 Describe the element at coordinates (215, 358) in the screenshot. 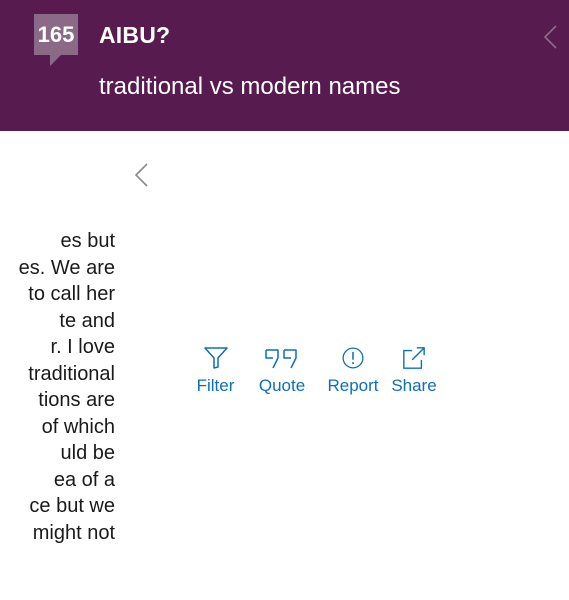

I see `filter-icon` at that location.